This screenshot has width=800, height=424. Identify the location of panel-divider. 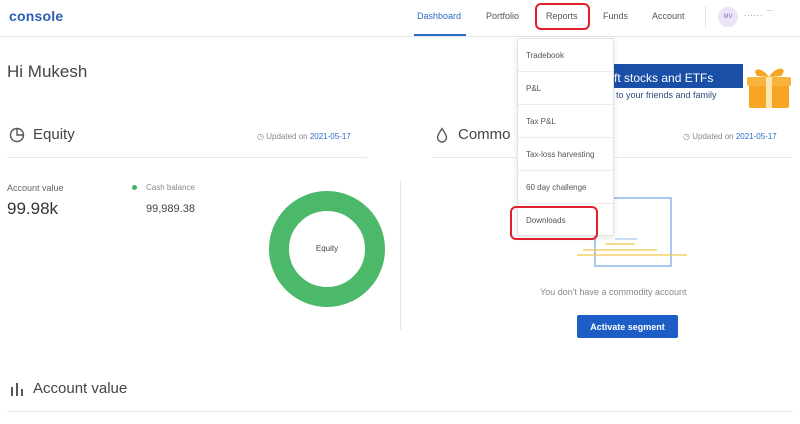
(400, 255).